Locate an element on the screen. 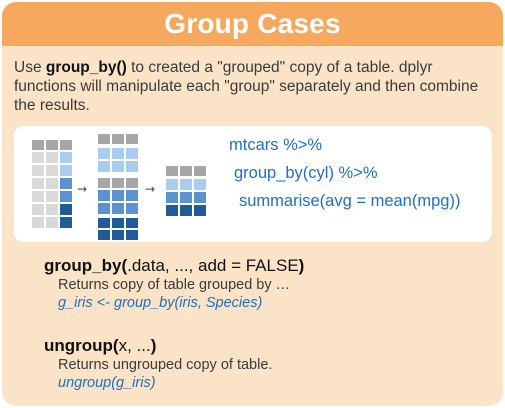 The width and height of the screenshot is (505, 408). grouping-diagram: → → is located at coordinates (119, 187).